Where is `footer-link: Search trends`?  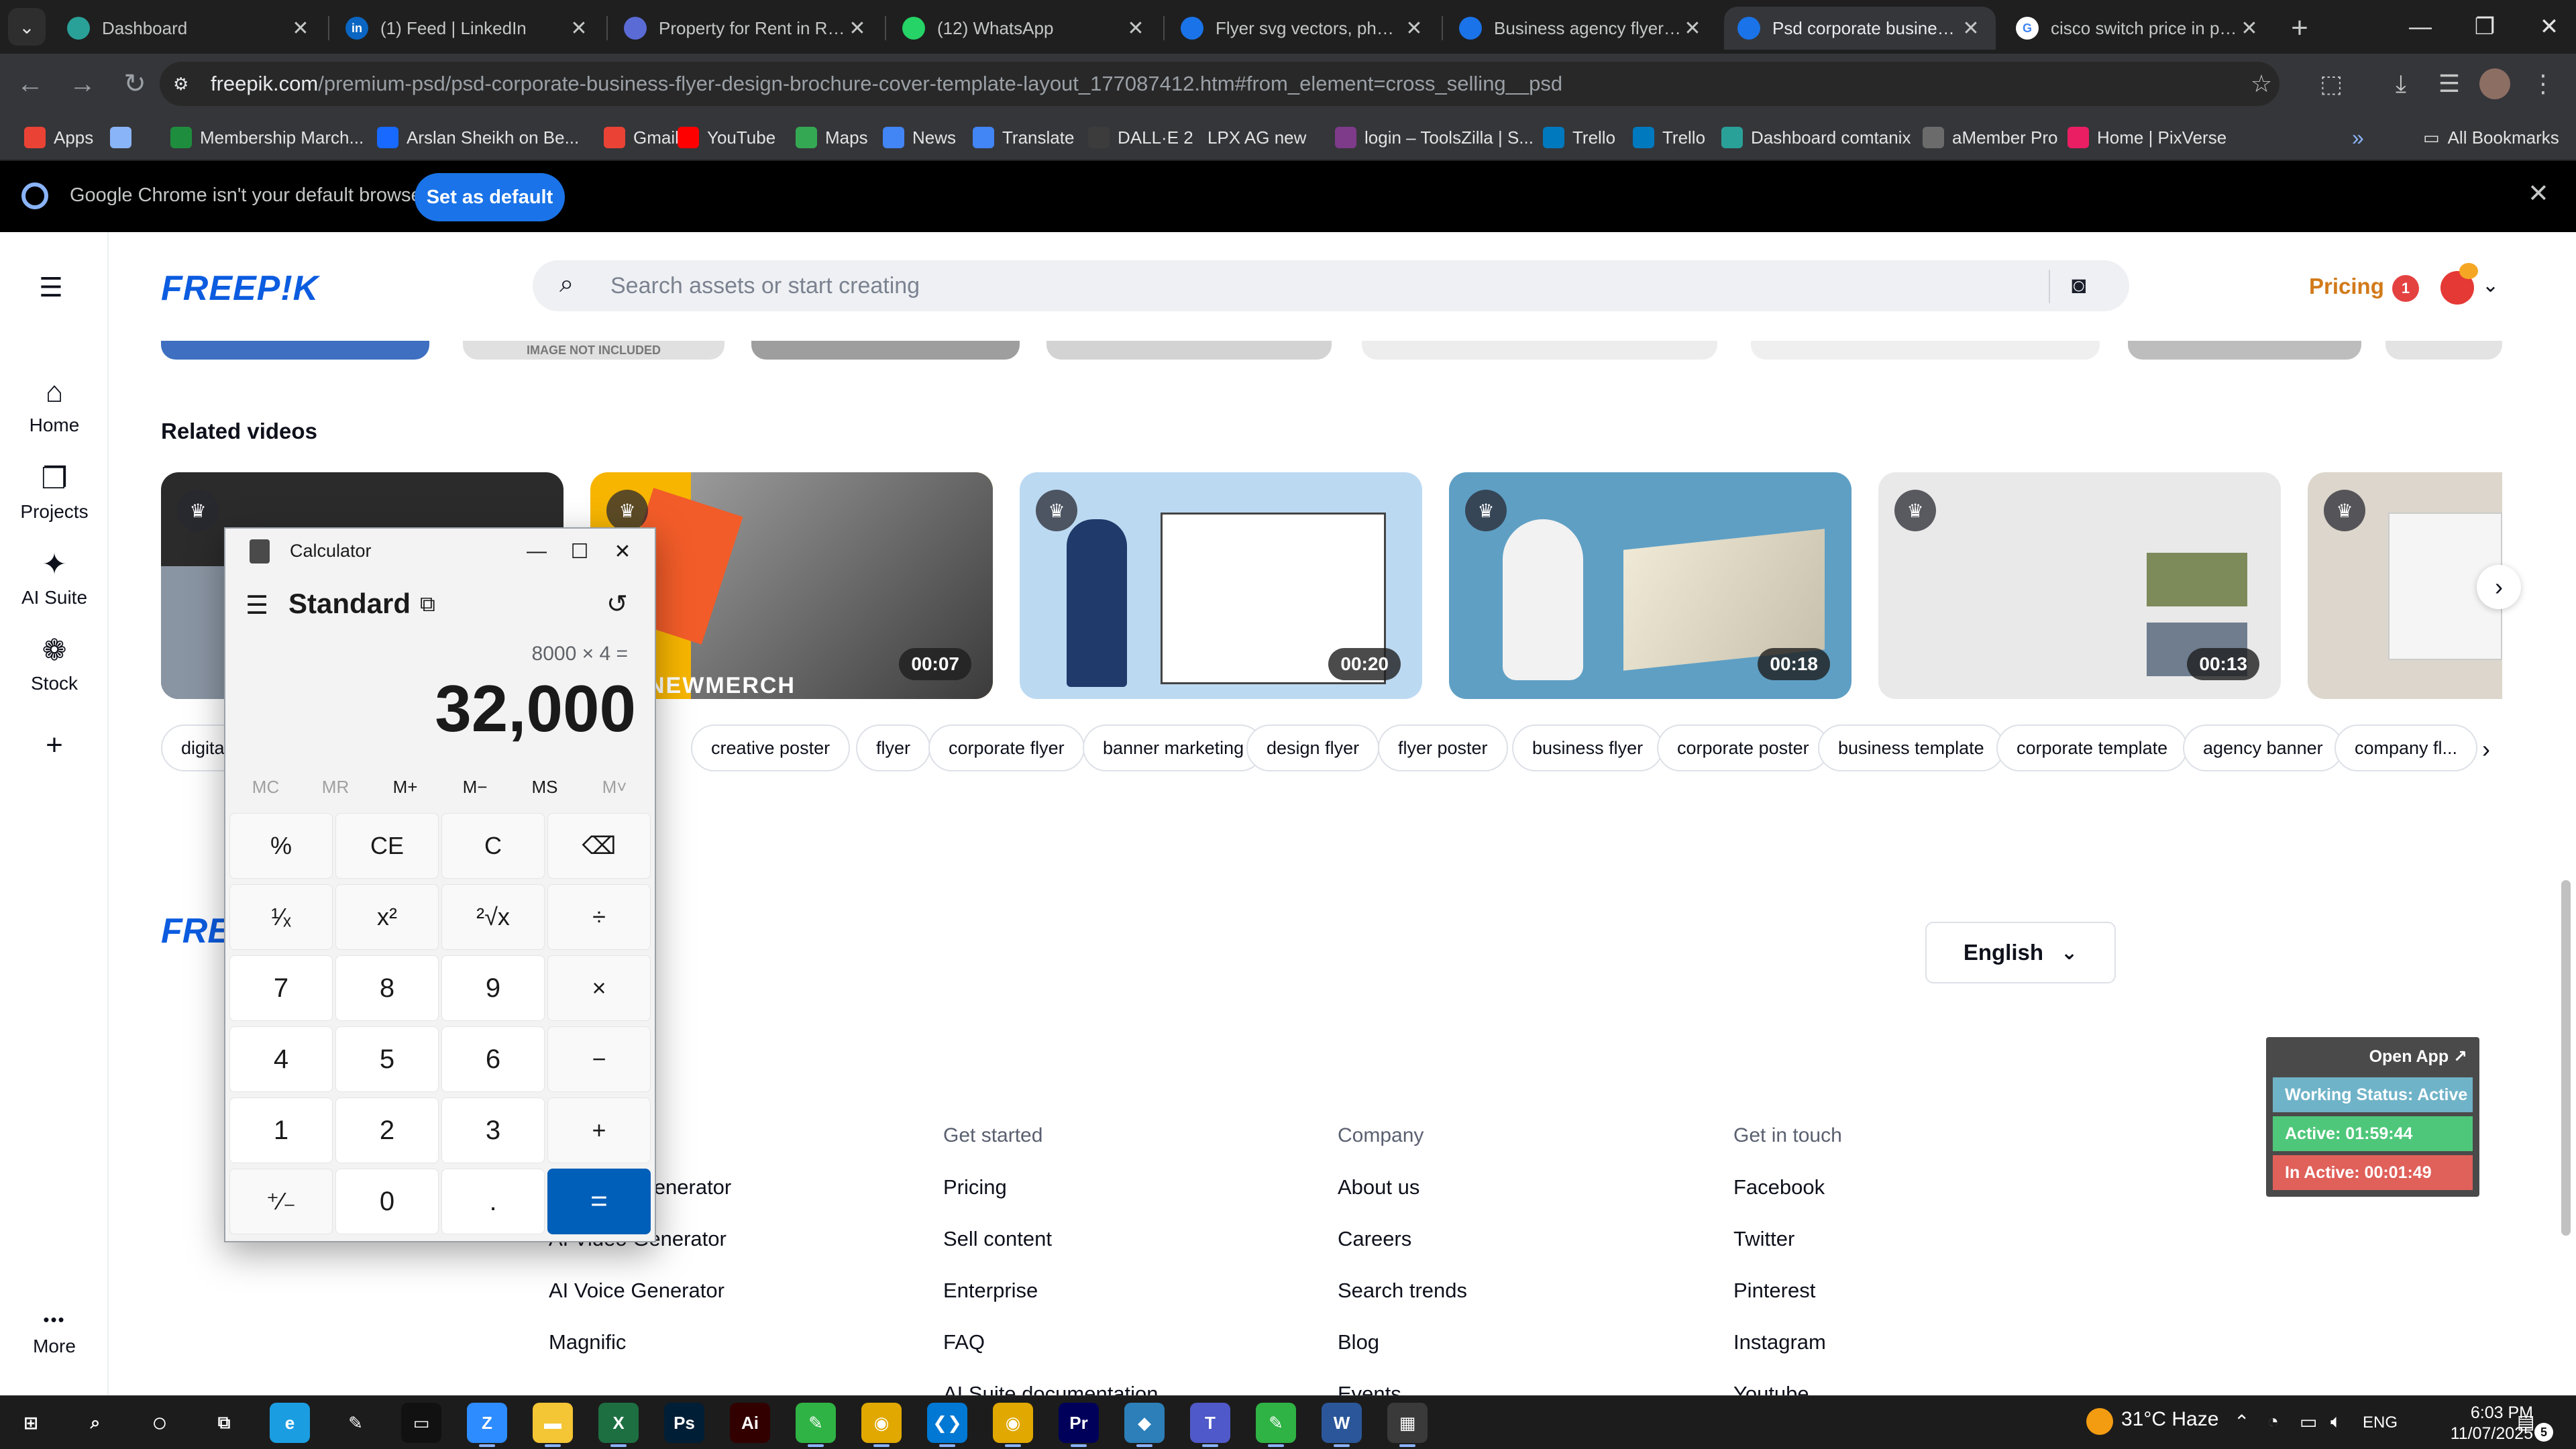 footer-link: Search trends is located at coordinates (1402, 1291).